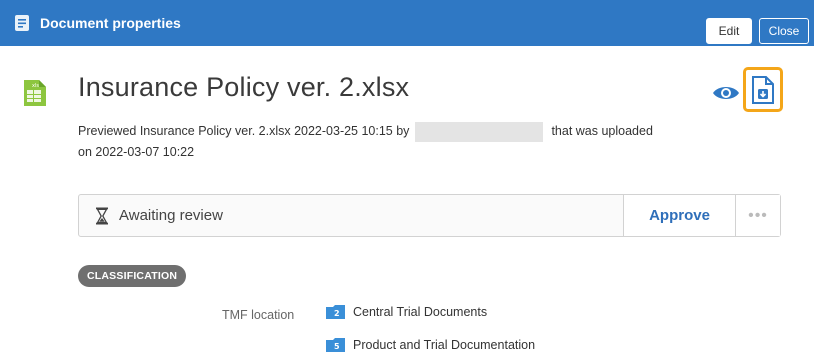 The width and height of the screenshot is (814, 354). Describe the element at coordinates (602, 131) in the screenshot. I see `preview-text-part2: that was uploaded` at that location.